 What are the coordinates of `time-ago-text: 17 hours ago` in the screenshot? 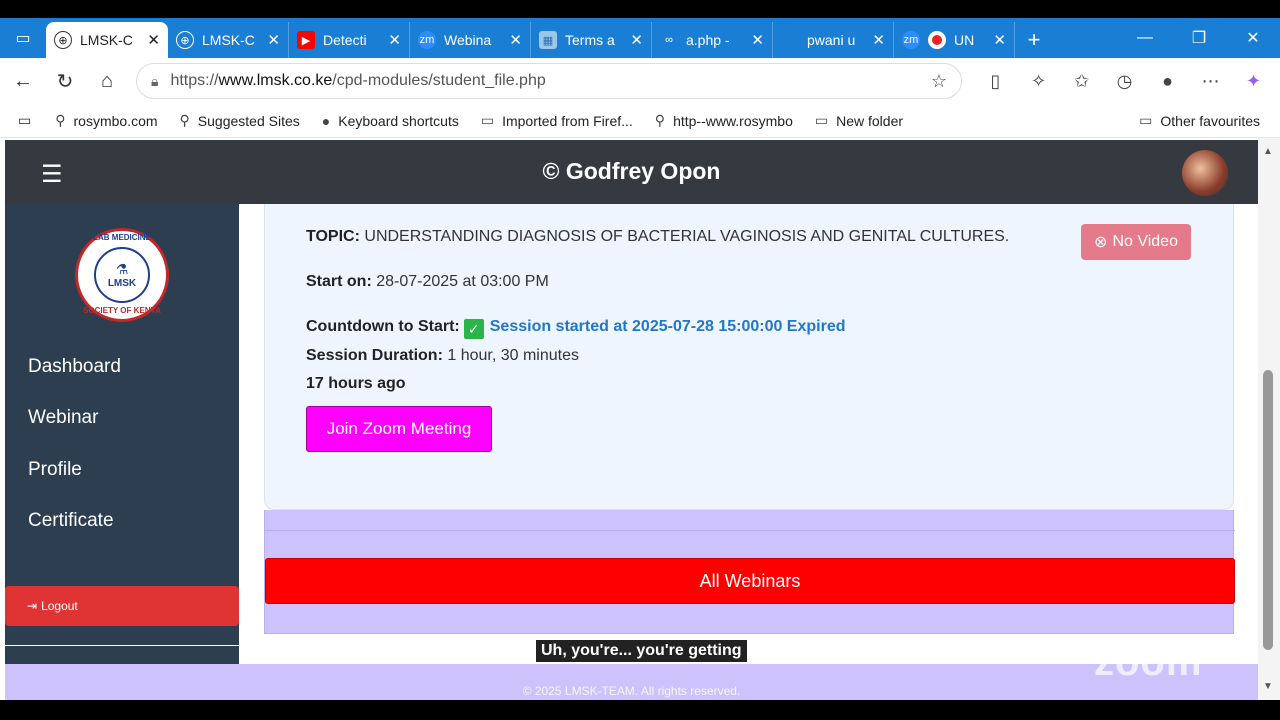 It's located at (356, 383).